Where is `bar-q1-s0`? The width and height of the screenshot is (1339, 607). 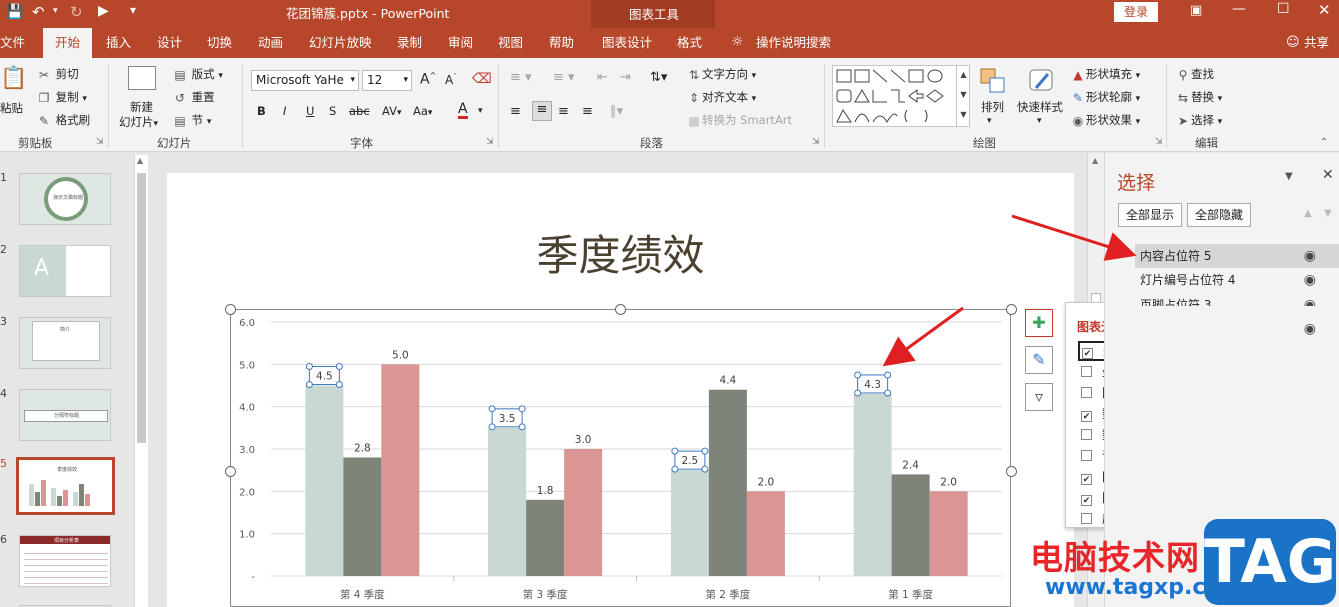 bar-q1-s0 is located at coordinates (507, 501).